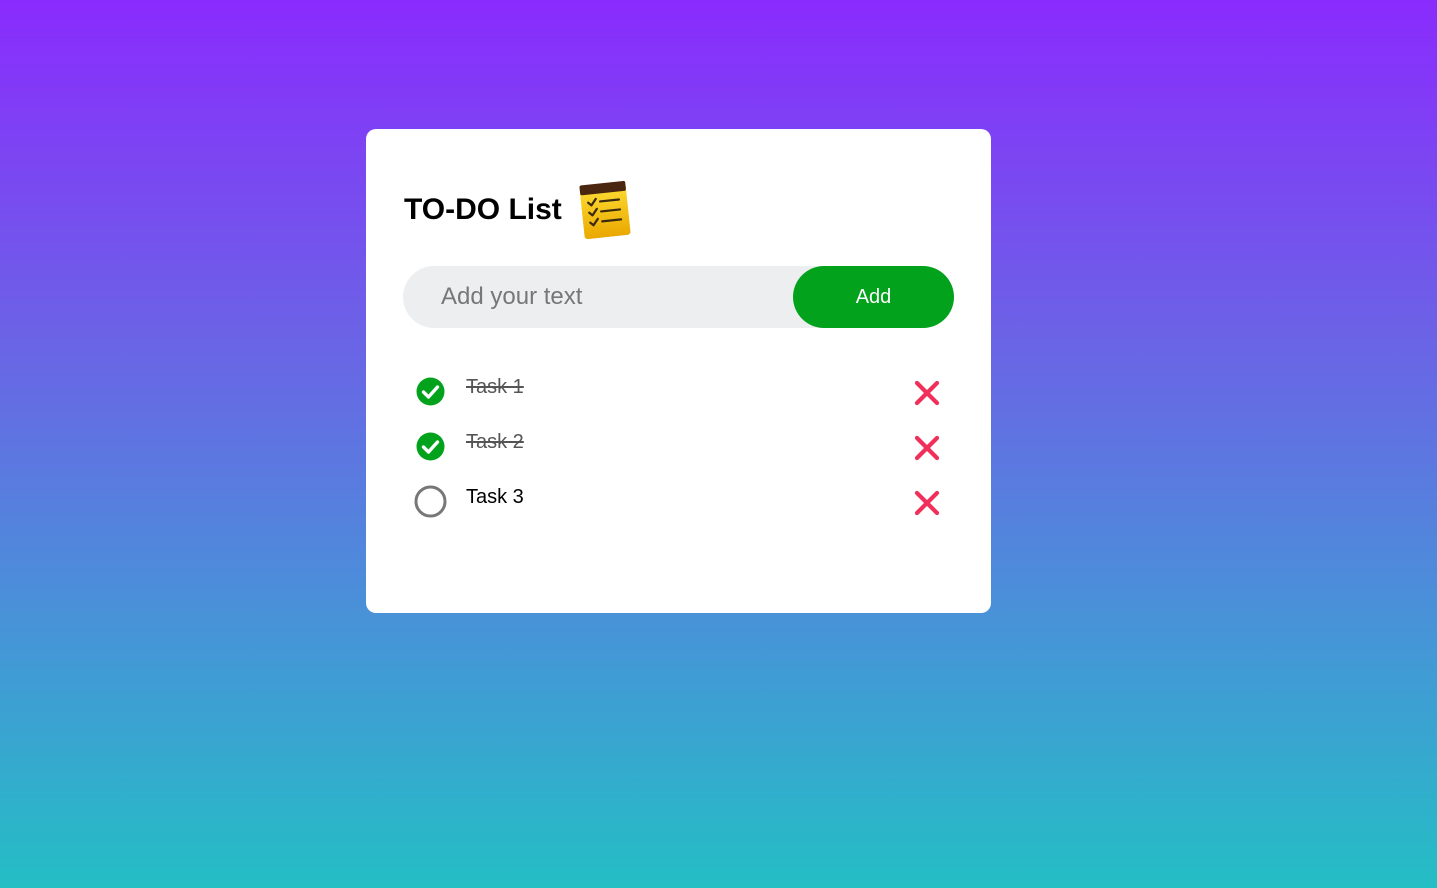 The width and height of the screenshot is (1437, 888). Describe the element at coordinates (495, 387) in the screenshot. I see `task-label: Task 1` at that location.